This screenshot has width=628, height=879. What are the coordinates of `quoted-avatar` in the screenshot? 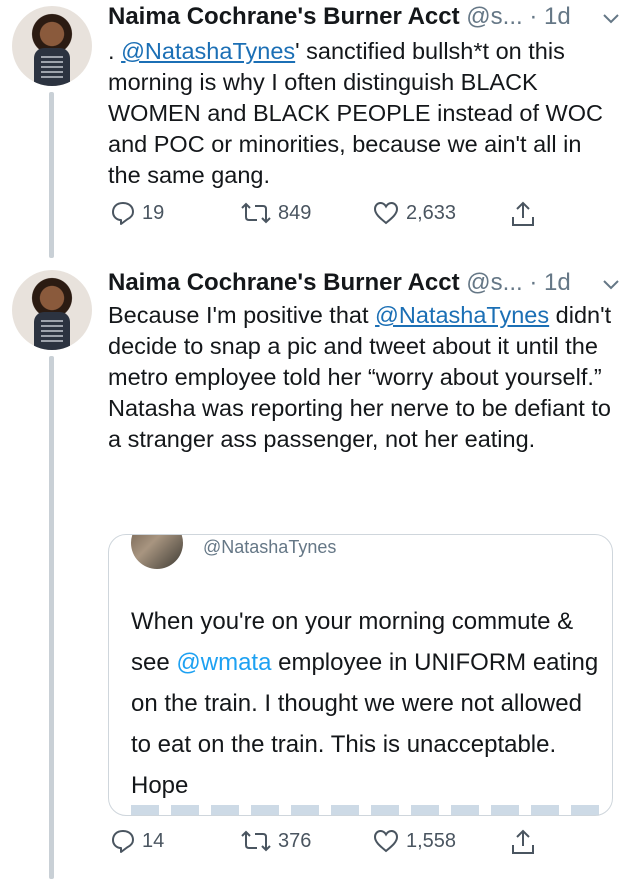 It's located at (157, 552).